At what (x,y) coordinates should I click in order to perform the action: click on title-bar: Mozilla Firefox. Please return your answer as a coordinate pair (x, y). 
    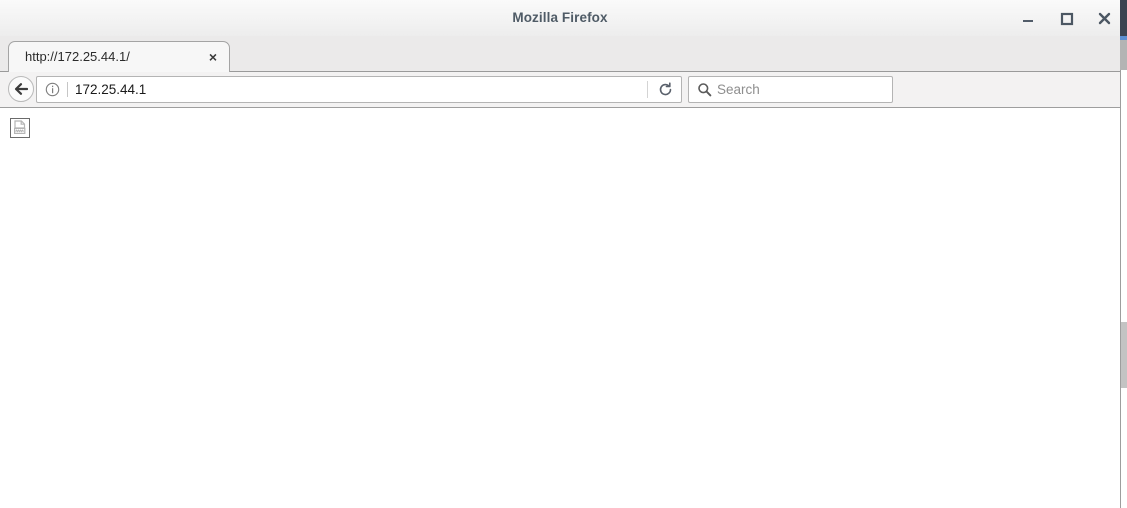
    Looking at the image, I should click on (560, 18).